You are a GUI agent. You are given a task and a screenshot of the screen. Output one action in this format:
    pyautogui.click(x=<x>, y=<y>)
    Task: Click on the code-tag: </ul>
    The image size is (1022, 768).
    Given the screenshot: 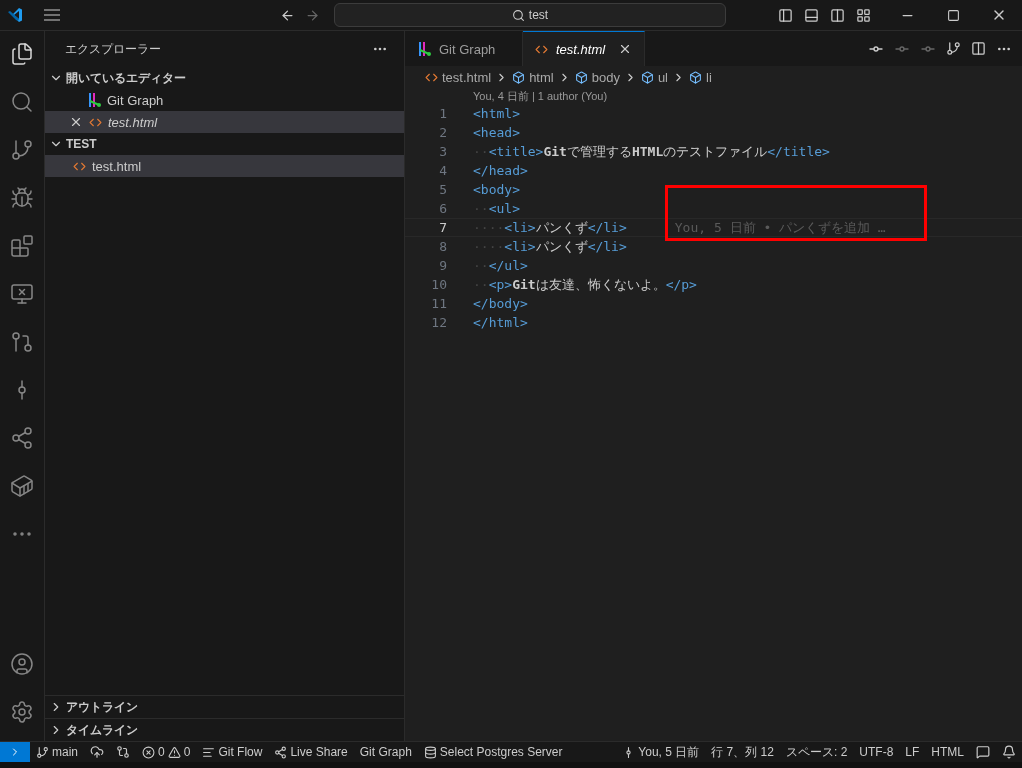 What is the action you would take?
    pyautogui.click(x=508, y=265)
    